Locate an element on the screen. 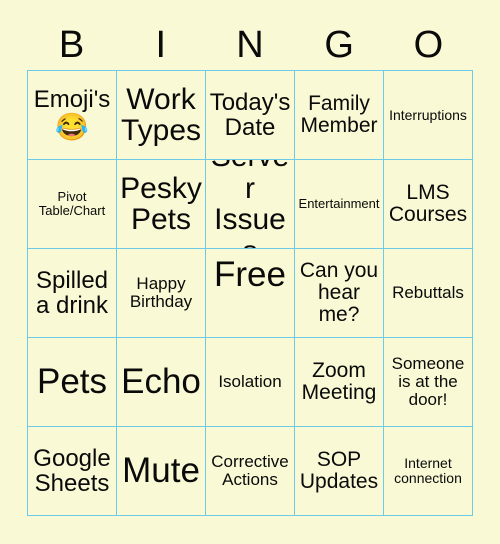 The height and width of the screenshot is (544, 500). bingo-cell-free: Free is located at coordinates (250, 293).